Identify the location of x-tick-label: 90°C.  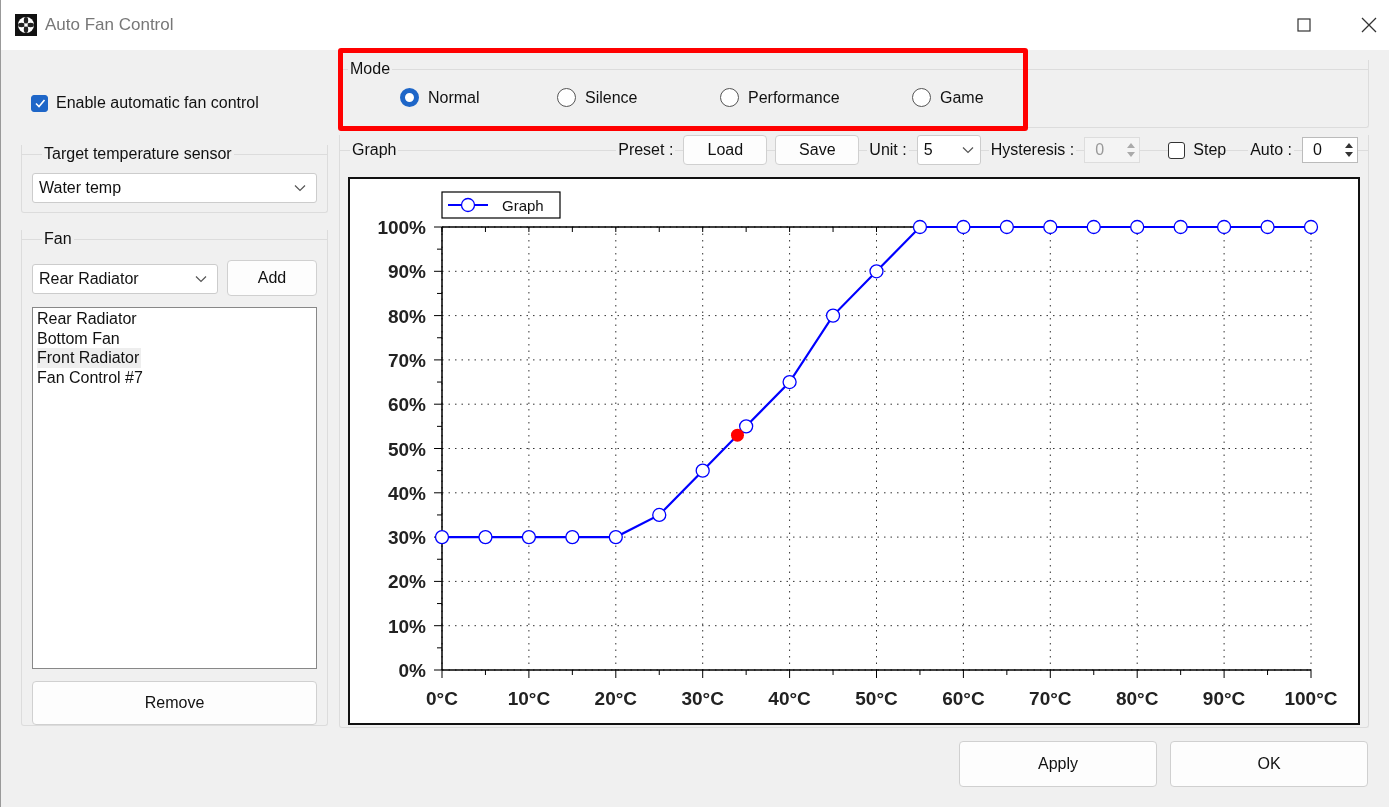
(1224, 698).